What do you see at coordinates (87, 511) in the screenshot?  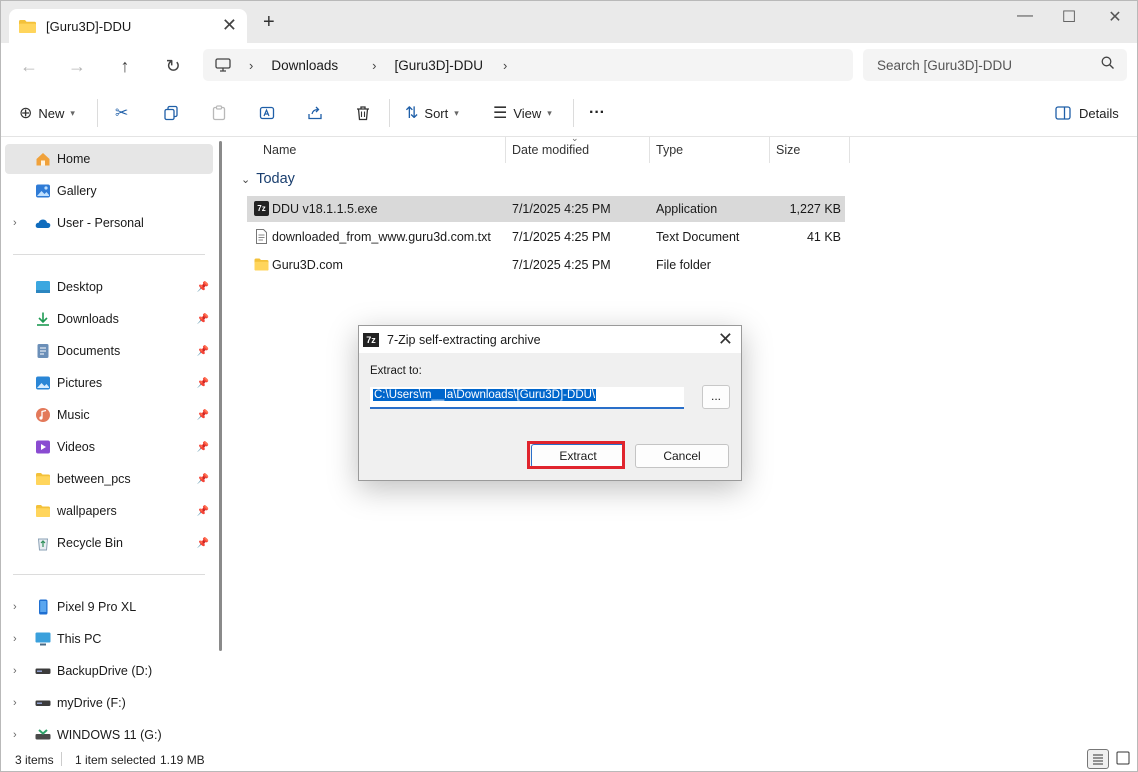 I see `sidebar-item-label: wallpapers` at bounding box center [87, 511].